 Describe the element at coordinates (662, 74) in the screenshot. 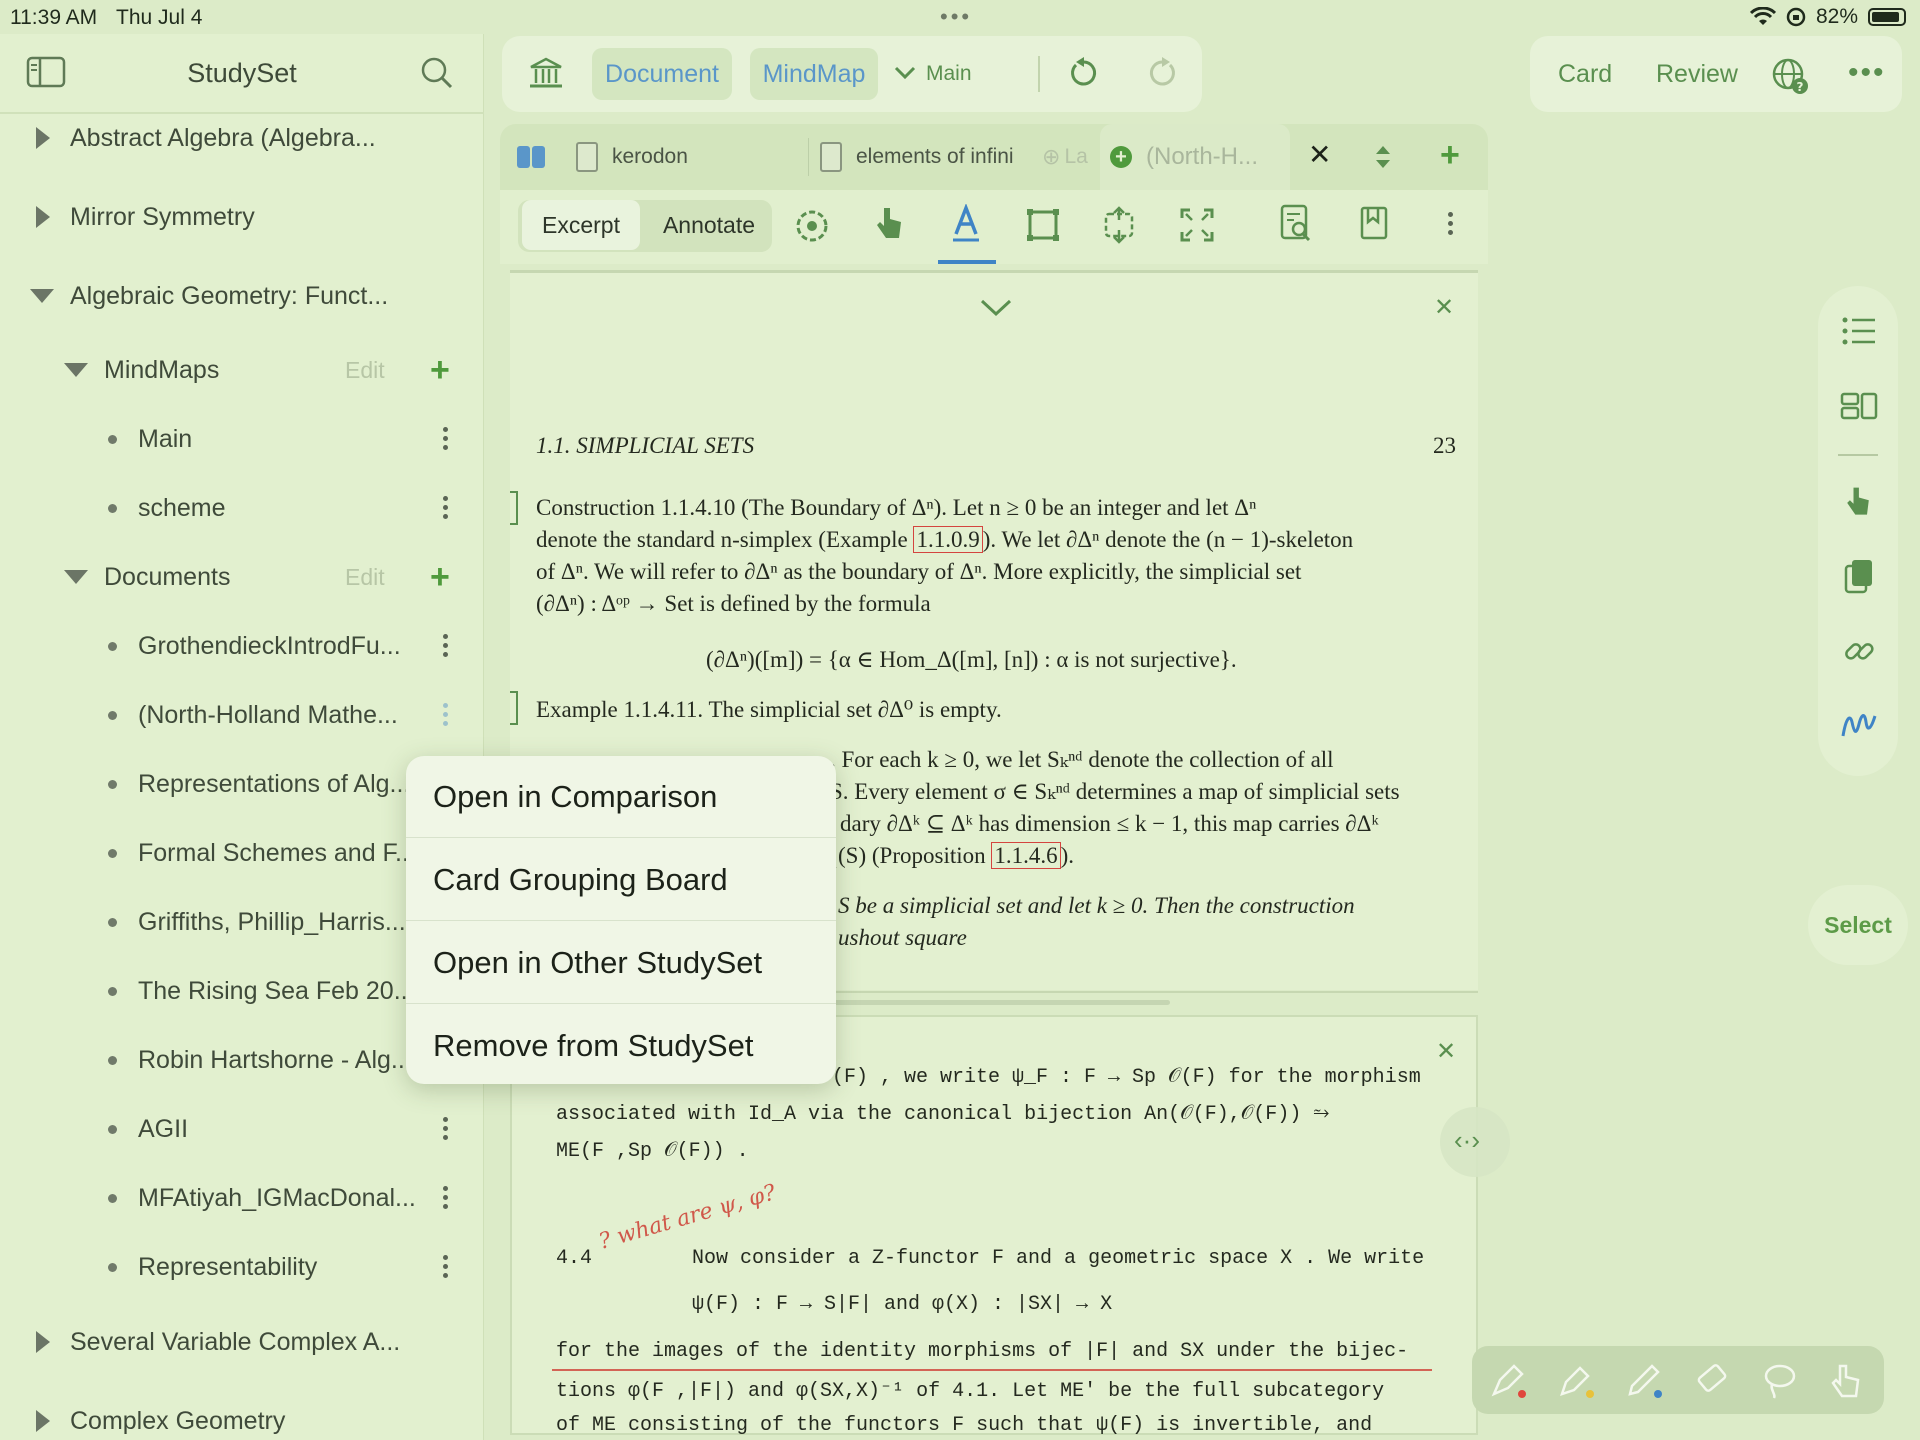

I see `document-tab-button: Document` at that location.